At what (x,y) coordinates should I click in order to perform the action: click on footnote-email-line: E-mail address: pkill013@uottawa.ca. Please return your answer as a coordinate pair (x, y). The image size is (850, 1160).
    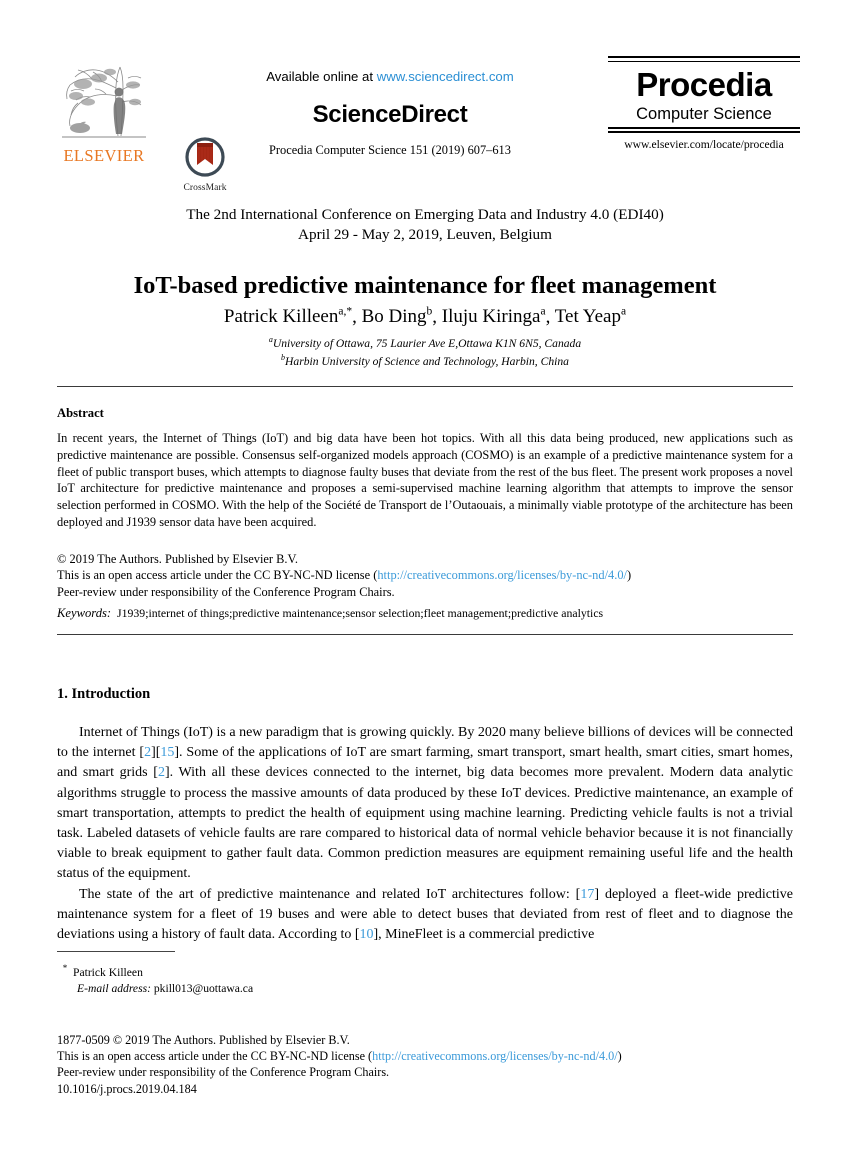
    Looking at the image, I should click on (317, 989).